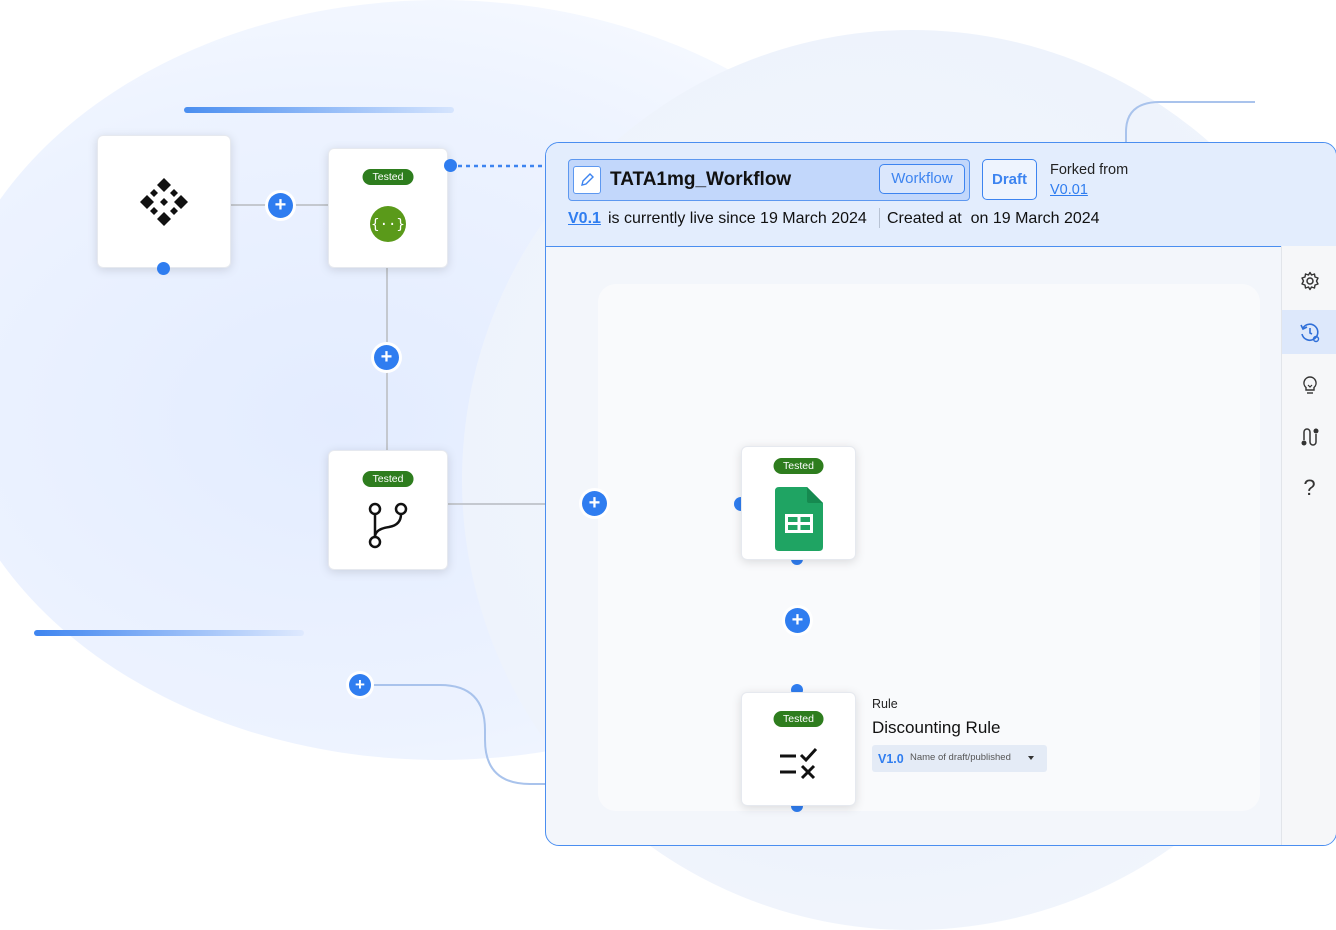  I want to click on json-node: Tested {··}, so click(388, 208).